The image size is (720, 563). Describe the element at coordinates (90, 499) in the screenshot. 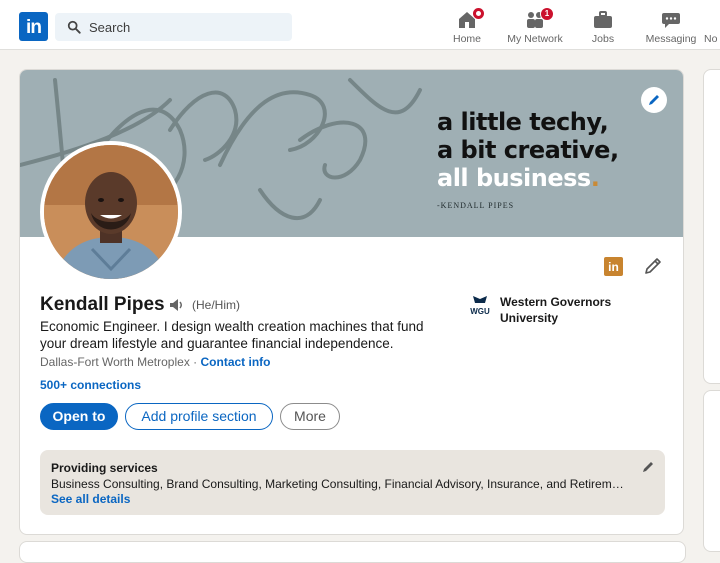

I see `see-all-details-link: See all details` at that location.